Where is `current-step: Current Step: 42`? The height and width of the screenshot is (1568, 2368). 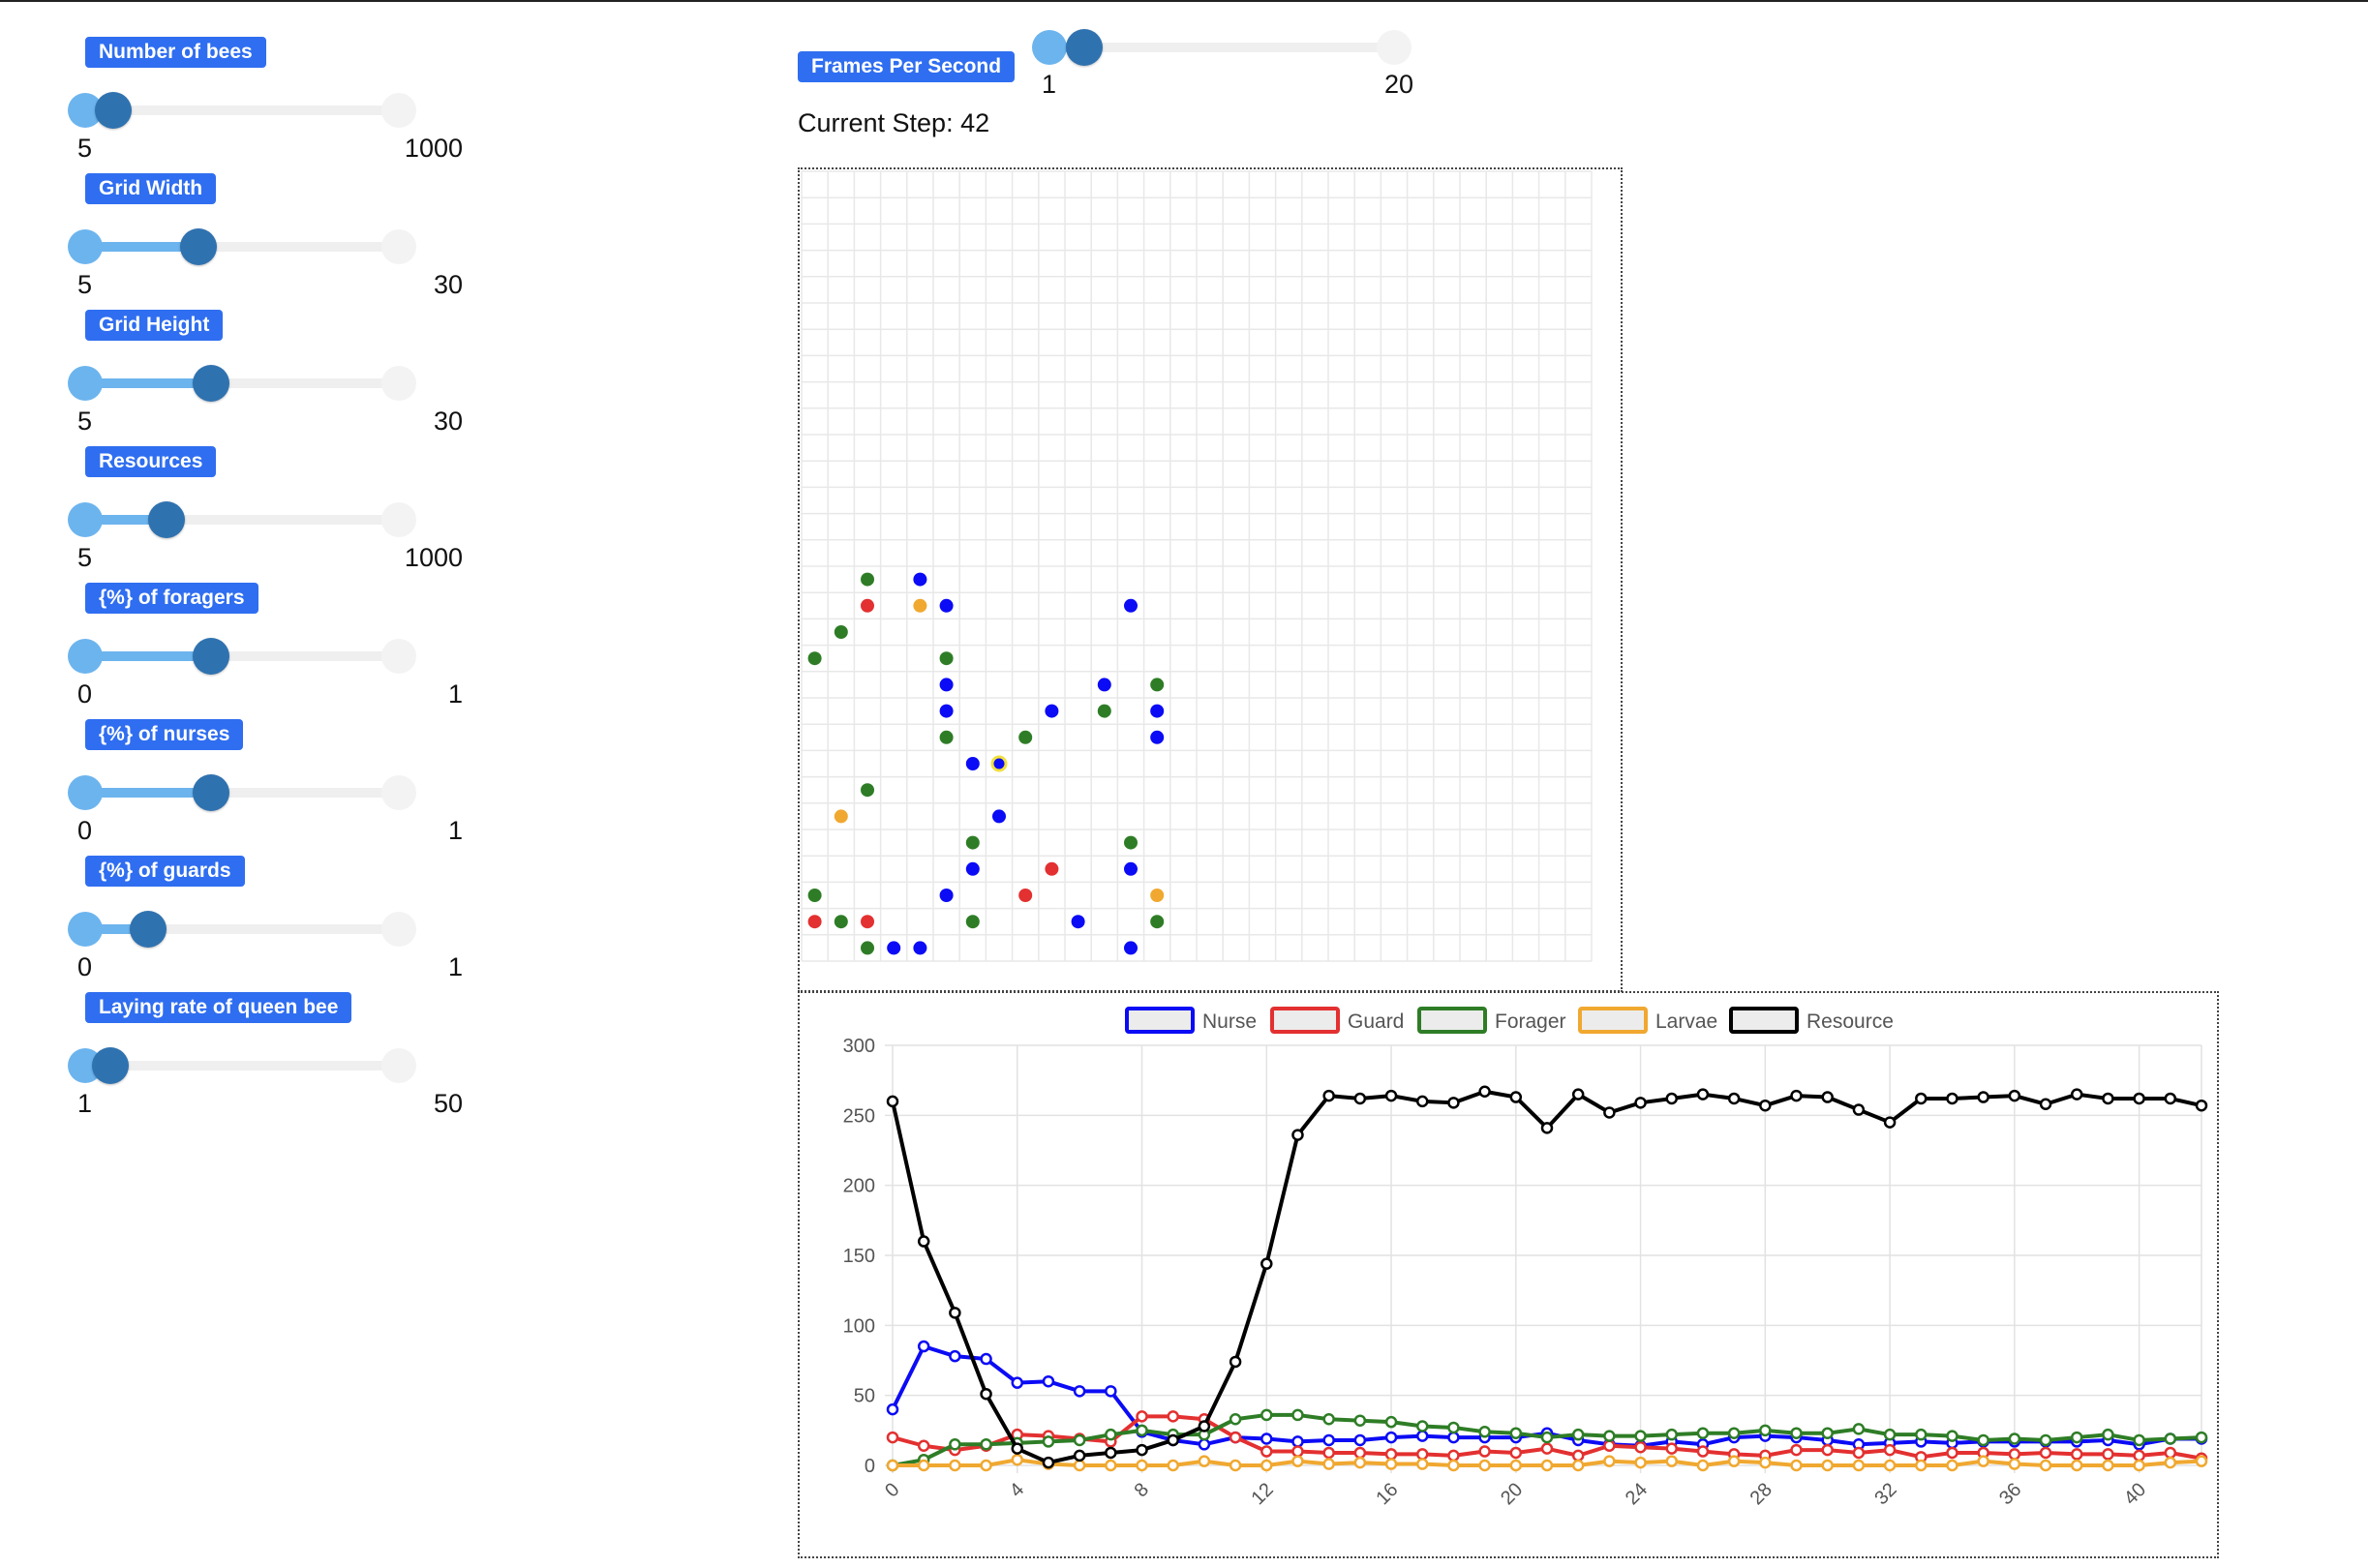
current-step: Current Step: 42 is located at coordinates (894, 122).